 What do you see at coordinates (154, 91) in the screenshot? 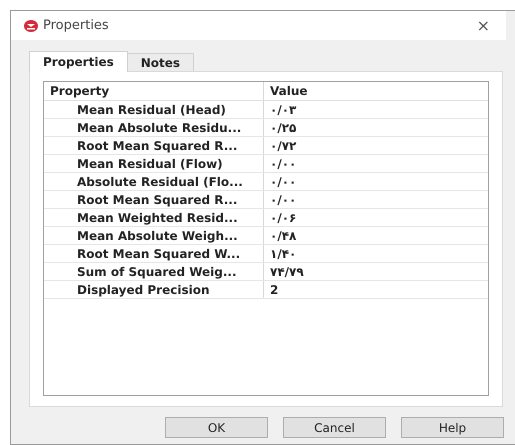
I see `column-header: Property` at bounding box center [154, 91].